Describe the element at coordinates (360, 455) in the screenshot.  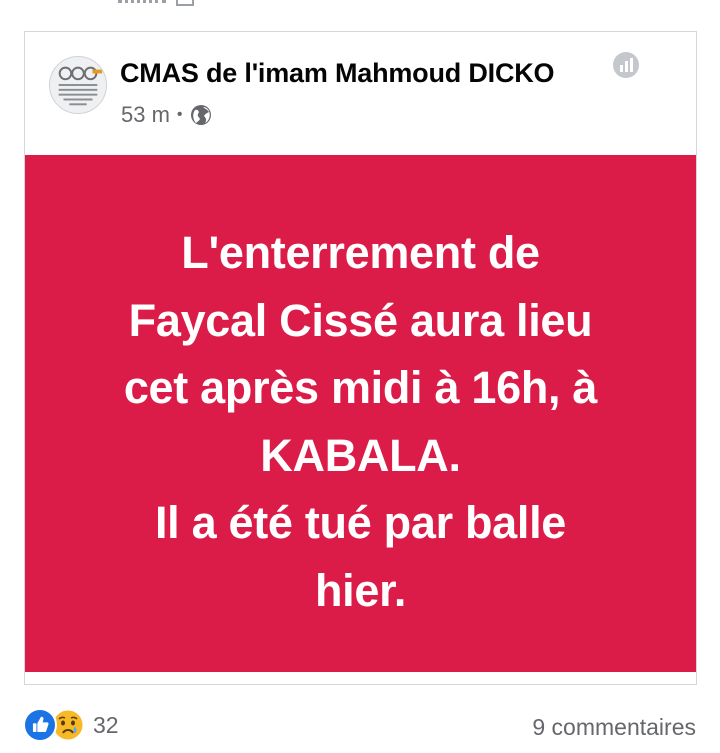
I see `post-text-line: KABALA.` at that location.